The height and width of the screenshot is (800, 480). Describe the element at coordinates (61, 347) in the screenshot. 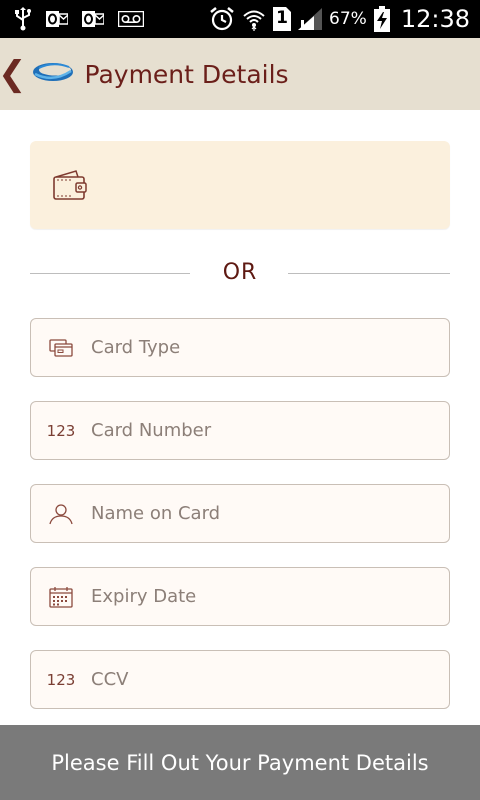

I see `card-icon` at that location.